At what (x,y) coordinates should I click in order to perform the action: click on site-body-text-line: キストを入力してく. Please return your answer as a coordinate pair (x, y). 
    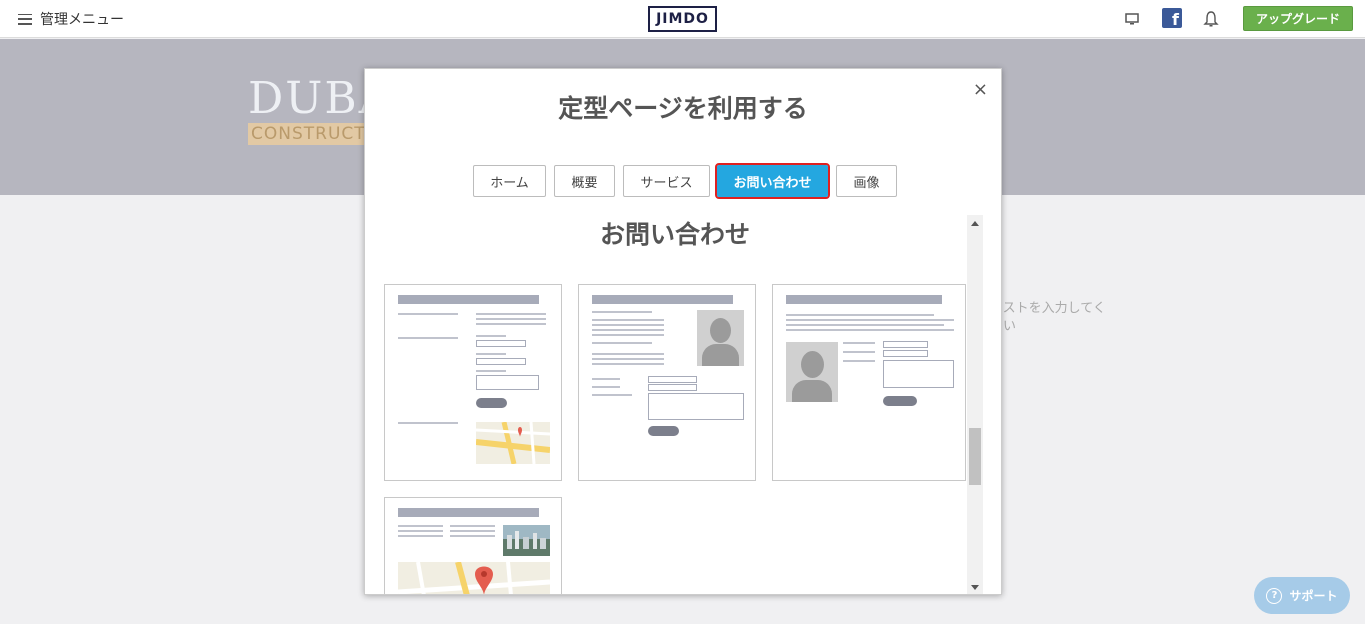
    Looking at the image, I should click on (1048, 308).